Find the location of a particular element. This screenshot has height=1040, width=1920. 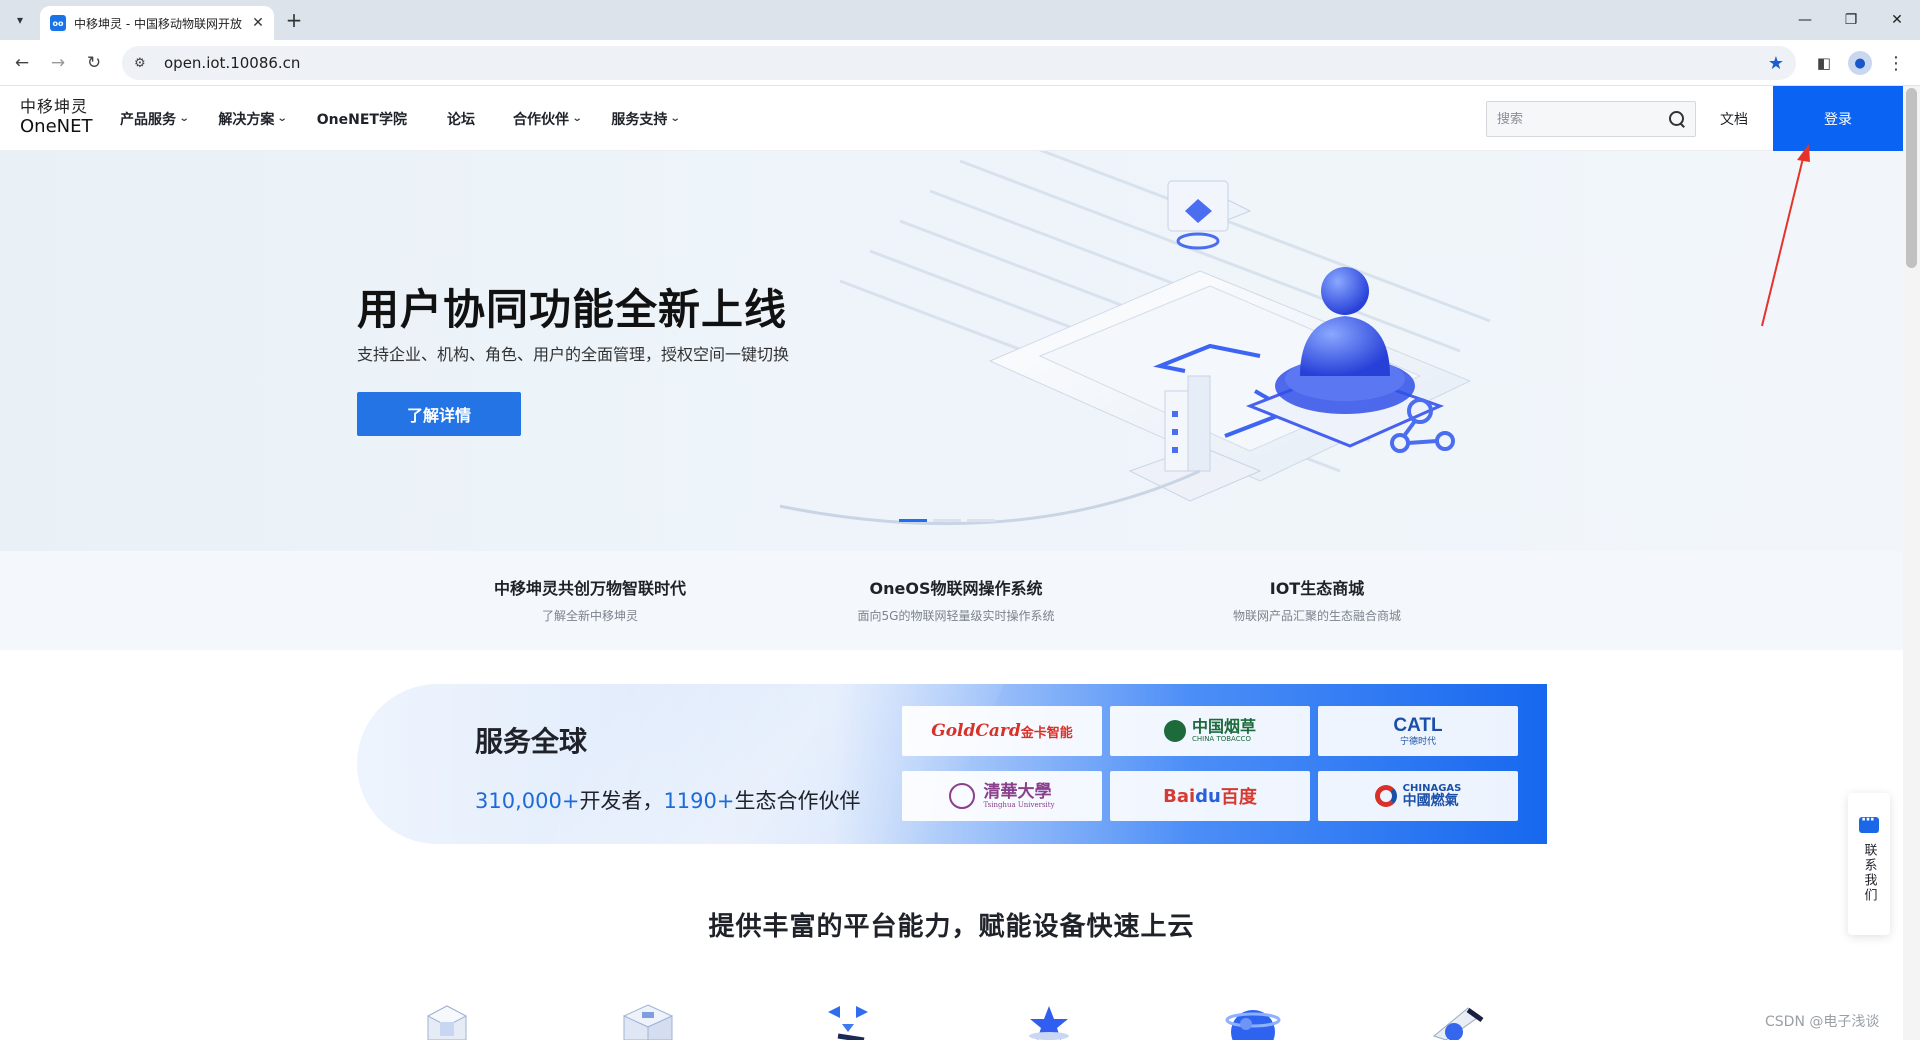

feature-item-kunling: 中移坤灵共创万物智联时代 了解全新中移坤灵 is located at coordinates (590, 599).